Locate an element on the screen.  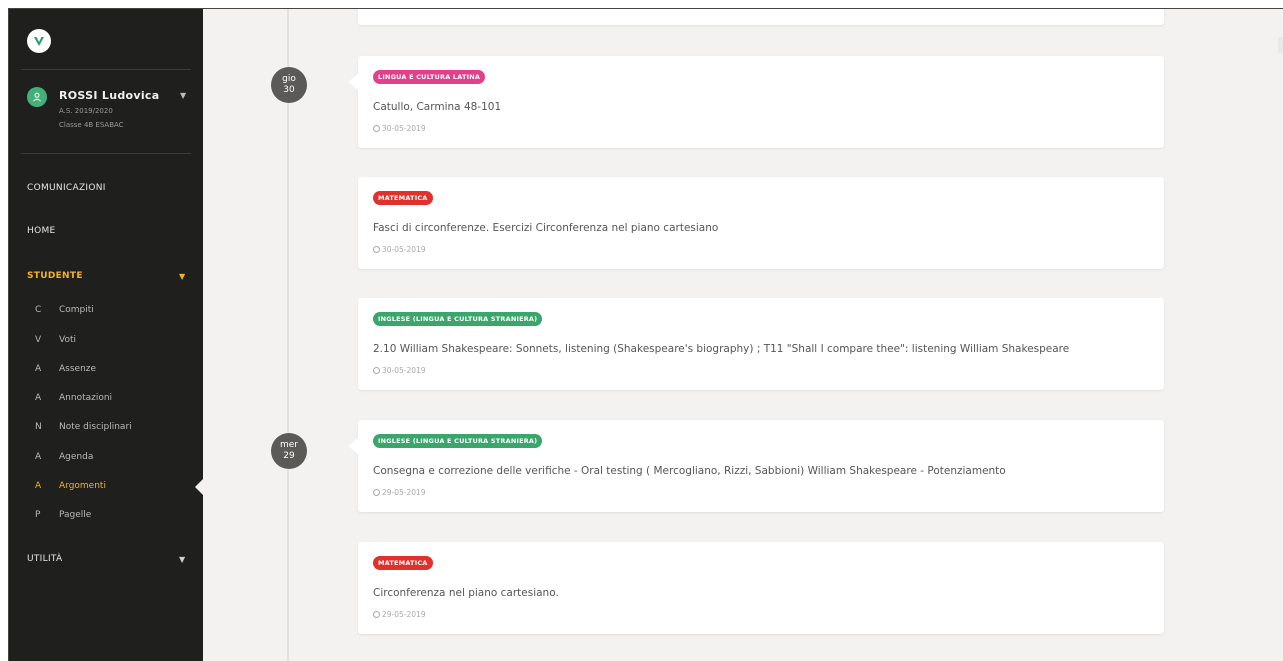
topic-title: Catullo, Carmina 48-101 is located at coordinates (437, 107).